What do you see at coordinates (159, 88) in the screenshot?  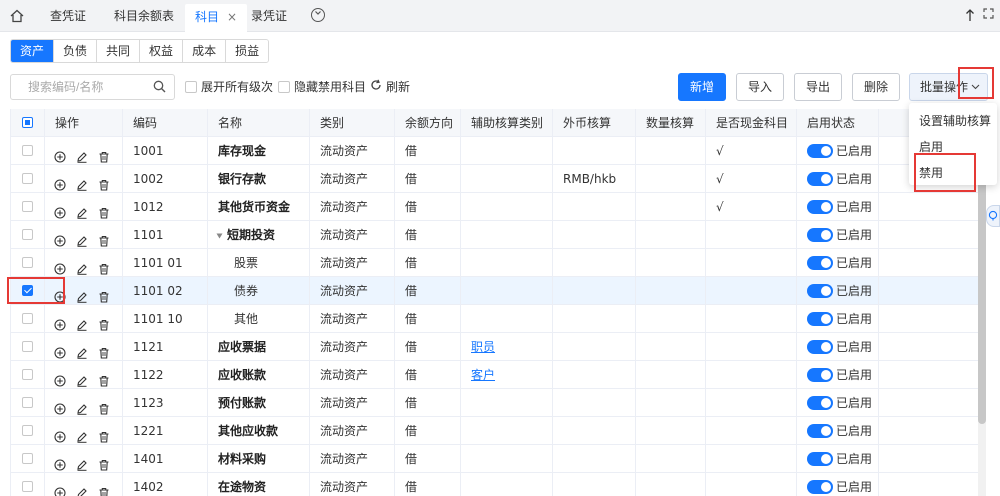 I see `search-icon` at bounding box center [159, 88].